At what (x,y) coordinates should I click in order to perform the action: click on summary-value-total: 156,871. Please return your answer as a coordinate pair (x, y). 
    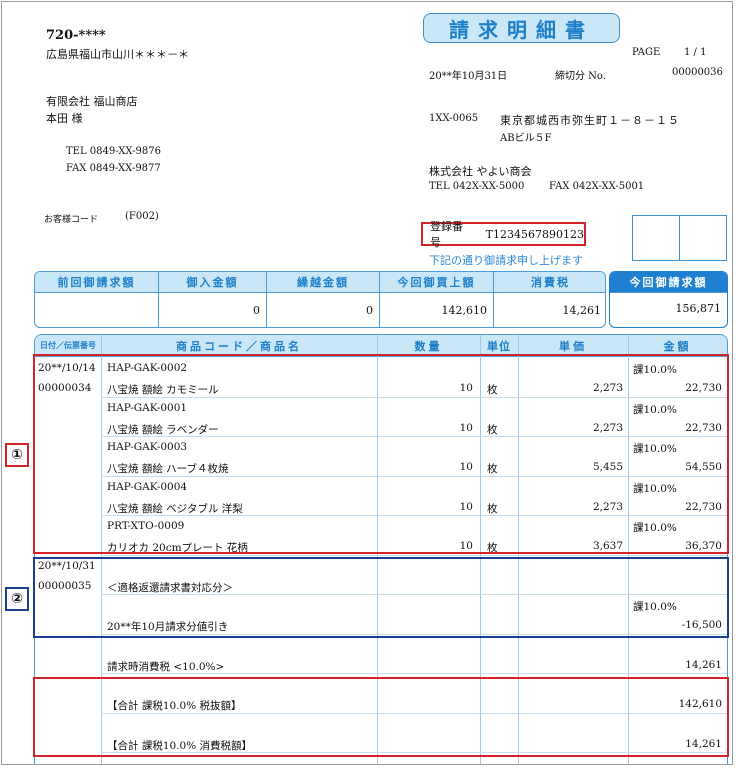
    Looking at the image, I should click on (698, 308).